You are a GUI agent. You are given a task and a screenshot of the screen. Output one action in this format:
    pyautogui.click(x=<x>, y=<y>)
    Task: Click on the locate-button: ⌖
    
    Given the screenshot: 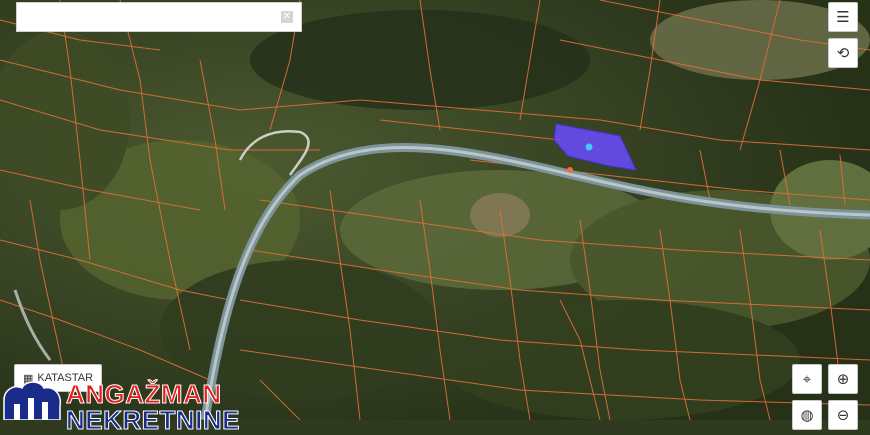 What is the action you would take?
    pyautogui.click(x=807, y=379)
    